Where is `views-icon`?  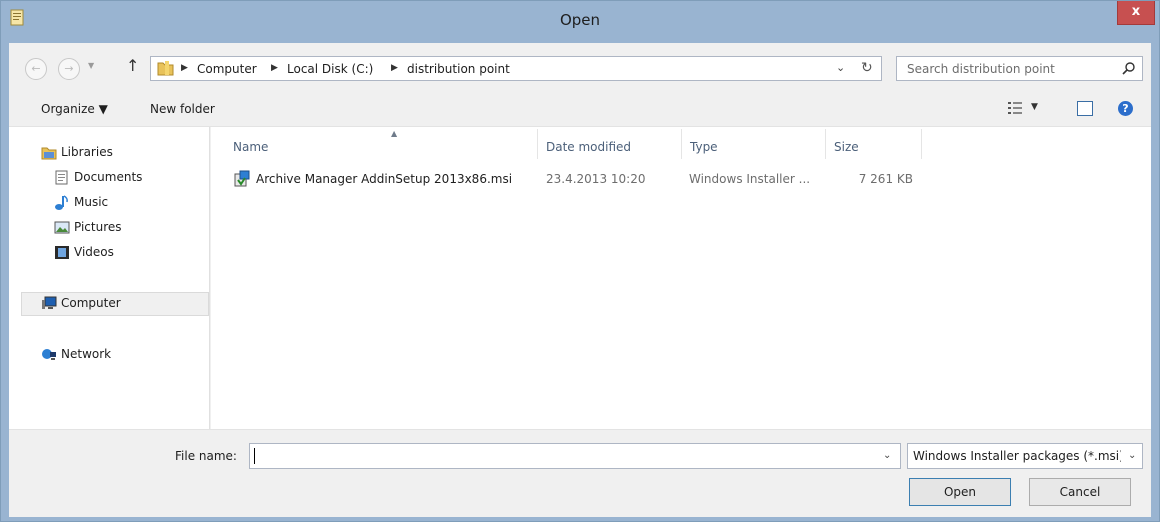 views-icon is located at coordinates (1015, 108).